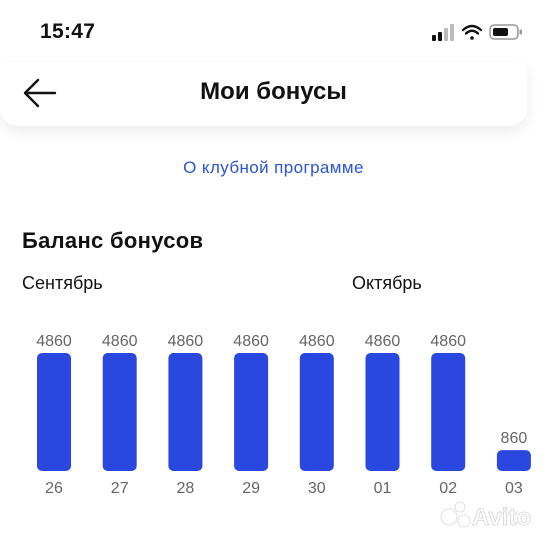  Describe the element at coordinates (273, 31) in the screenshot. I see `status-bar: 15:47` at that location.